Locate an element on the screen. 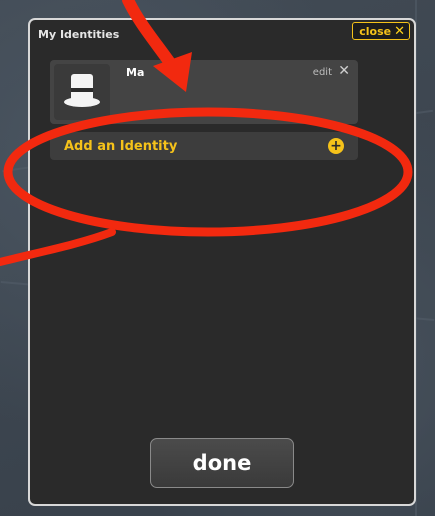  close-x-icon: ✕ is located at coordinates (399, 31).